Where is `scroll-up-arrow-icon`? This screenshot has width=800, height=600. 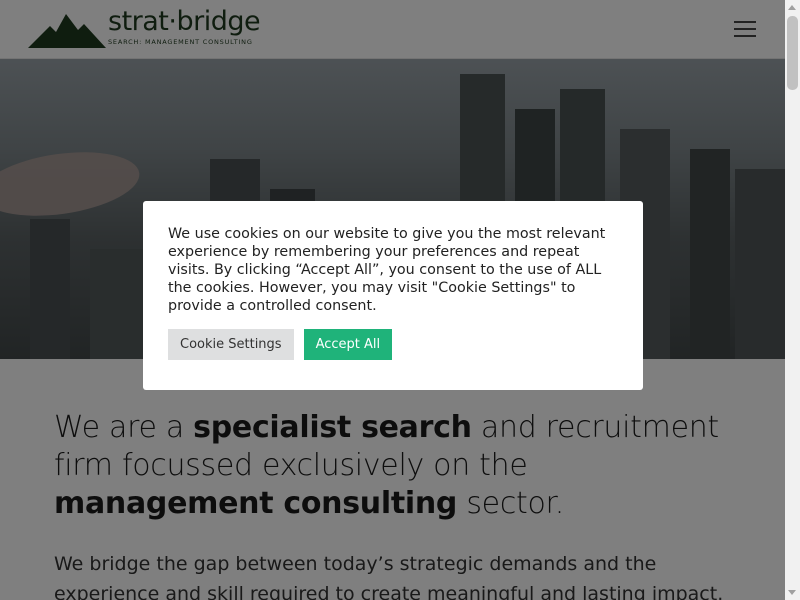
scroll-up-arrow-icon is located at coordinates (792, 7).